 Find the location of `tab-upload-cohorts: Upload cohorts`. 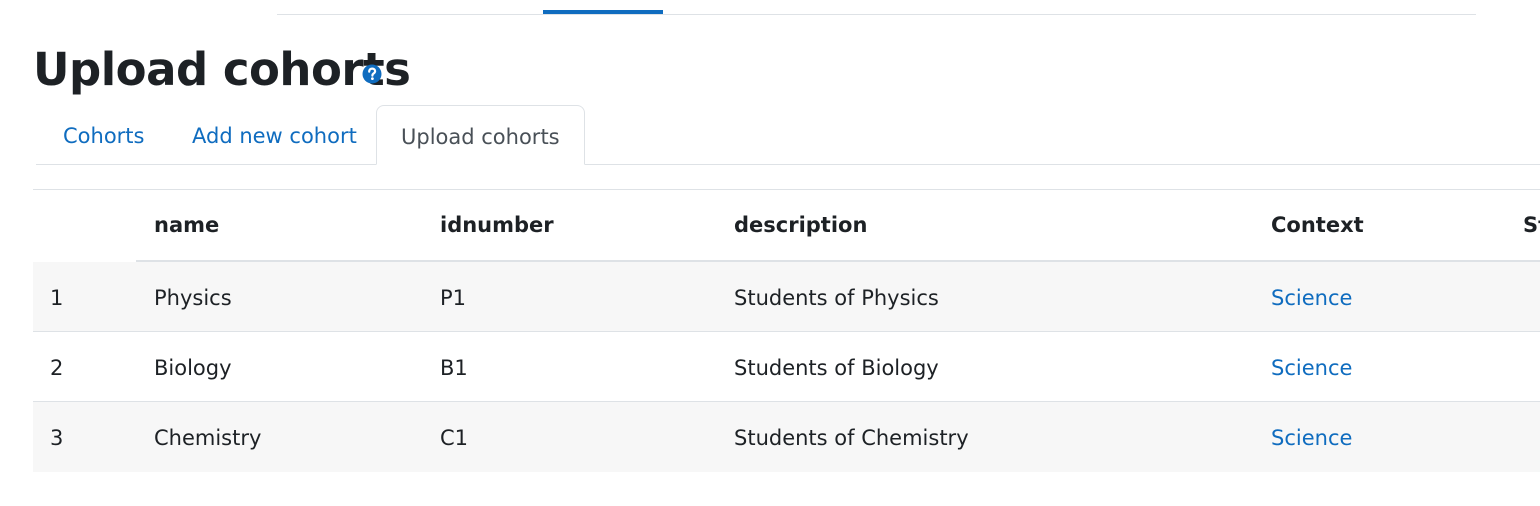

tab-upload-cohorts: Upload cohorts is located at coordinates (480, 135).